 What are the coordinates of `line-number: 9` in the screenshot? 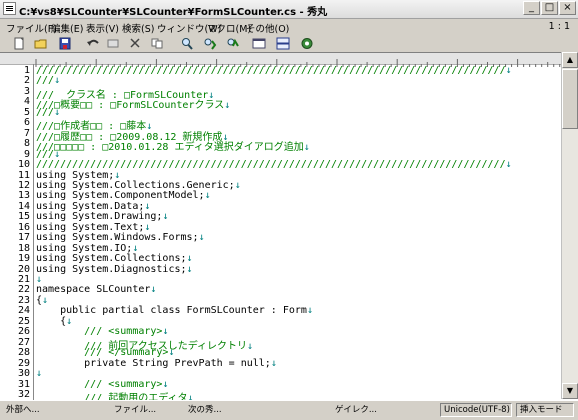 It's located at (26, 154).